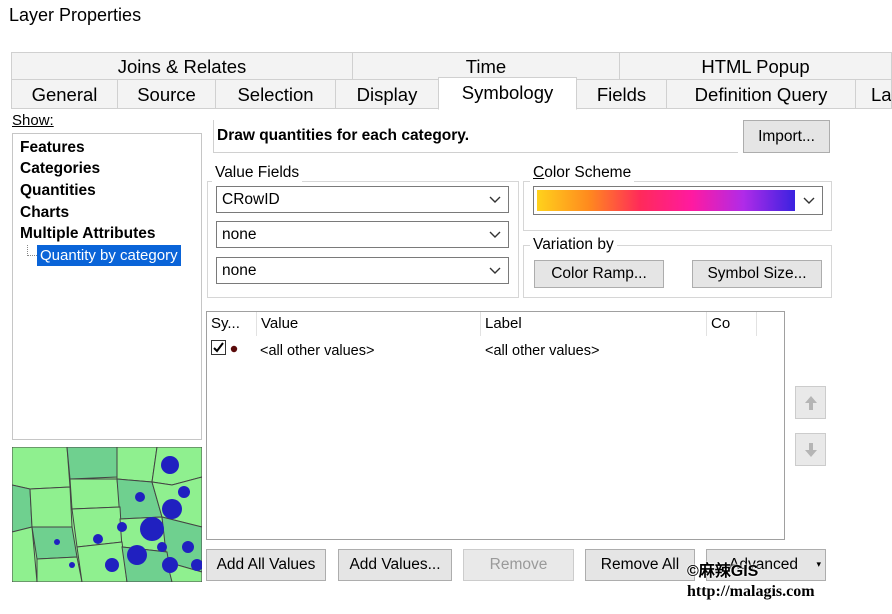  I want to click on tree-connector, so click(32, 250).